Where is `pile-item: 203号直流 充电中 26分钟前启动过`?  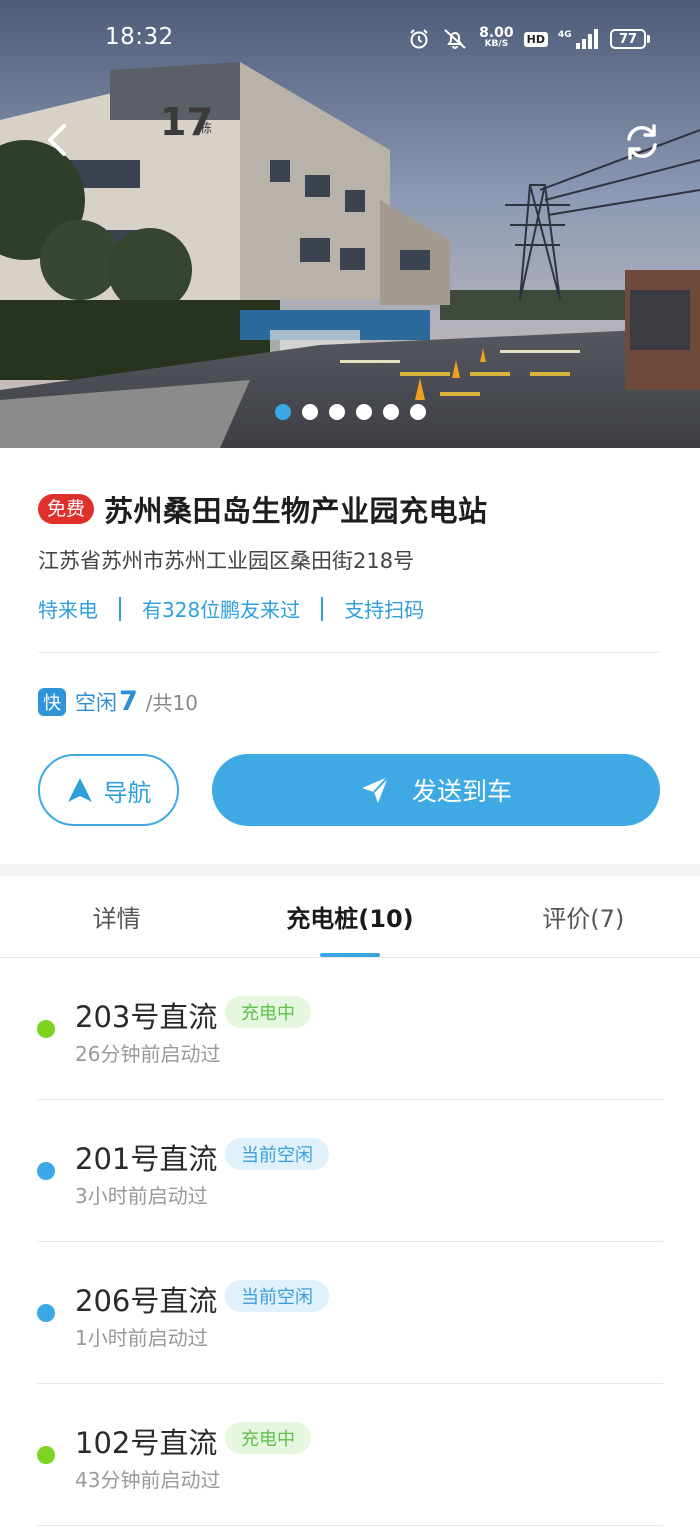 pile-item: 203号直流 充电中 26分钟前启动过 is located at coordinates (350, 1029).